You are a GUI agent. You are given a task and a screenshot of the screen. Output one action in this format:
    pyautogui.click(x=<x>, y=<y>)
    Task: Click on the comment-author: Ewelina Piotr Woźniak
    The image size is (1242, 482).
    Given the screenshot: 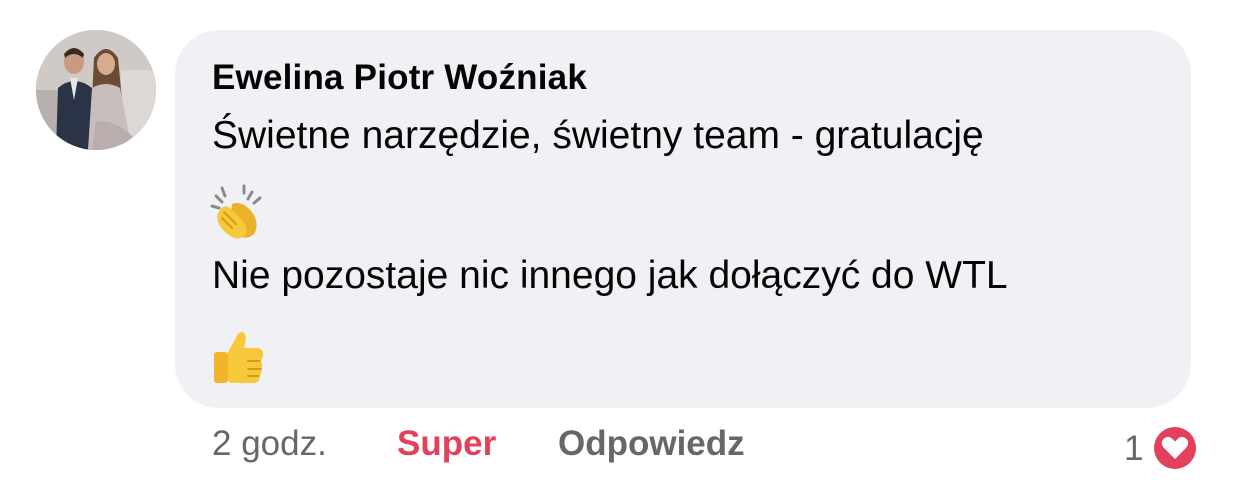 What is the action you would take?
    pyautogui.click(x=399, y=78)
    